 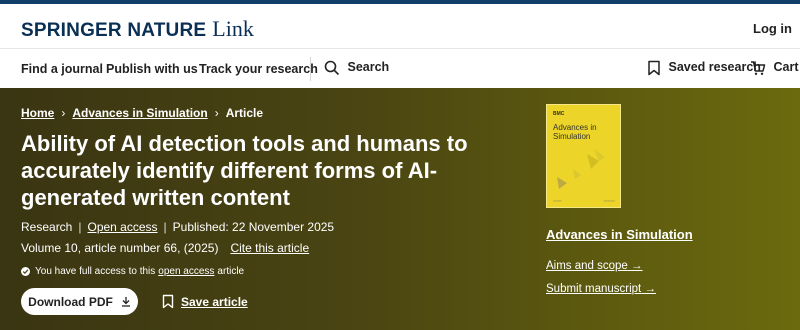 What do you see at coordinates (581, 169) in the screenshot?
I see `cover-graphic` at bounding box center [581, 169].